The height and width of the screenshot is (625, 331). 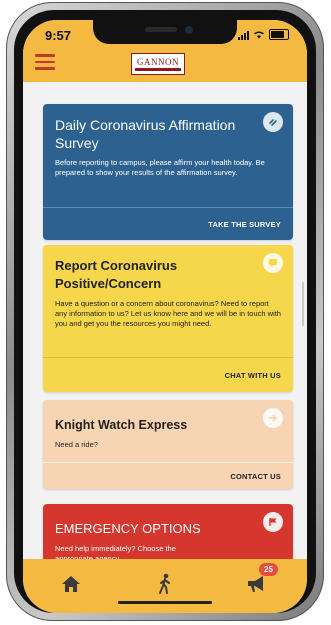 I want to click on wifi-icon, so click(x=259, y=35).